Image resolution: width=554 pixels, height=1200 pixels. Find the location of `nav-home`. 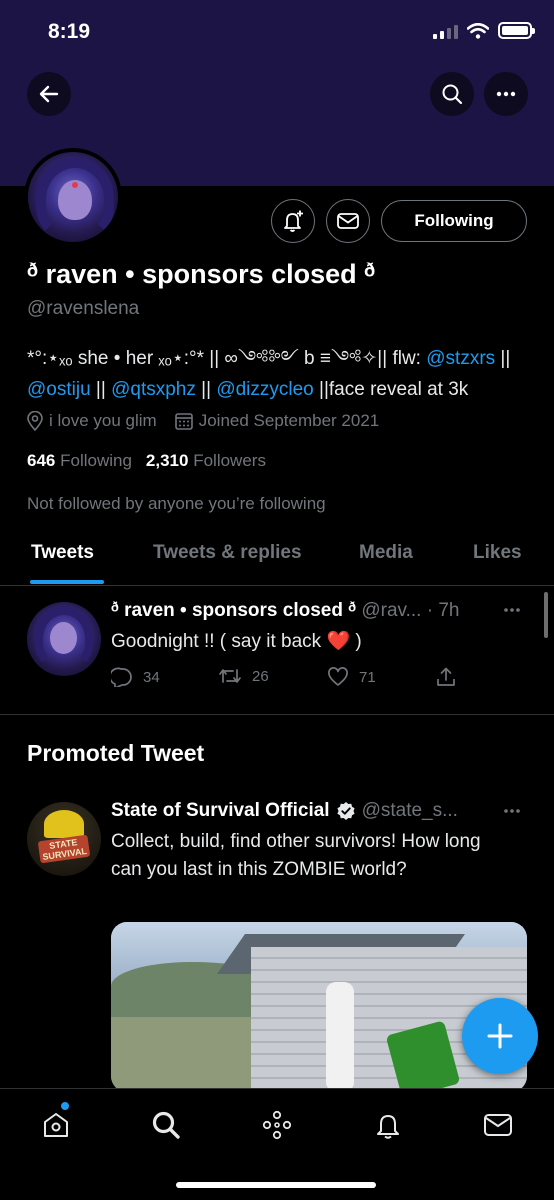

nav-home is located at coordinates (56, 1125).